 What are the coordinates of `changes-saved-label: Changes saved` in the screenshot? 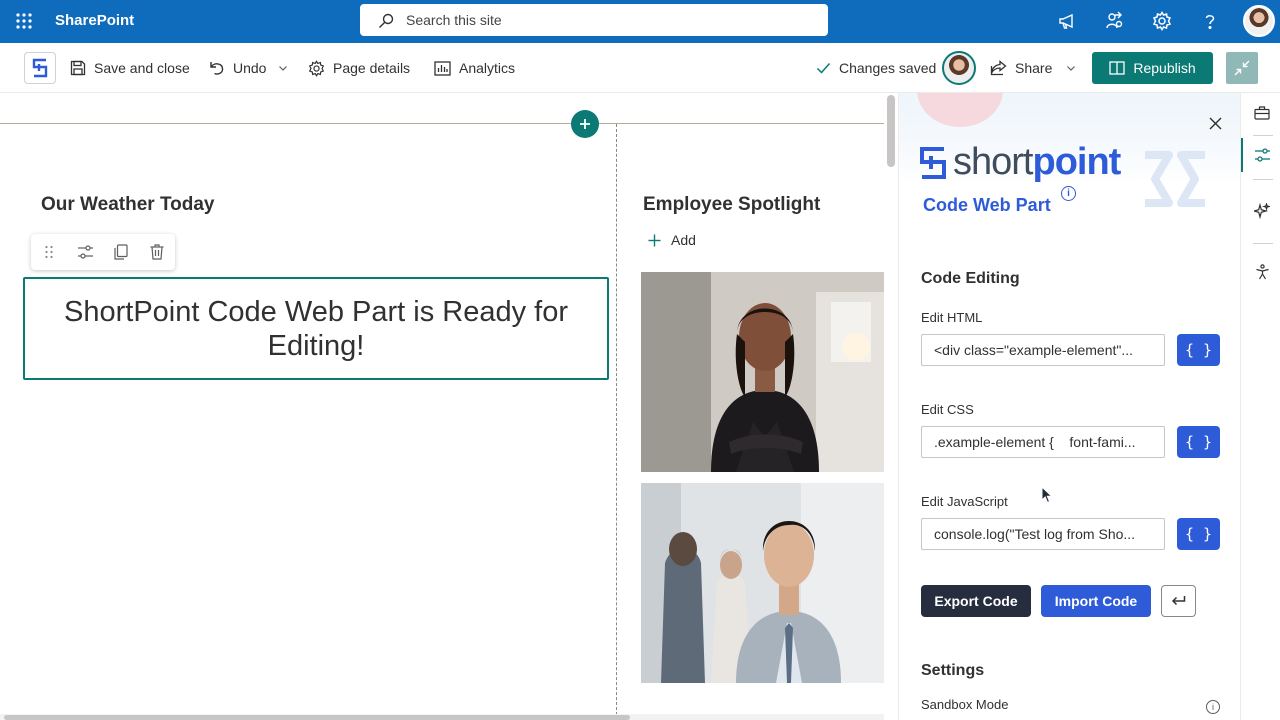 It's located at (888, 68).